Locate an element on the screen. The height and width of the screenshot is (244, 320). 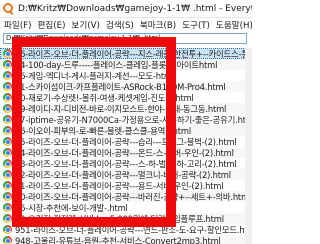
list-item: 81-스카이섬이크-카프플레이트-ASRock-B150M-Pro4.html is located at coordinates (126, 86).